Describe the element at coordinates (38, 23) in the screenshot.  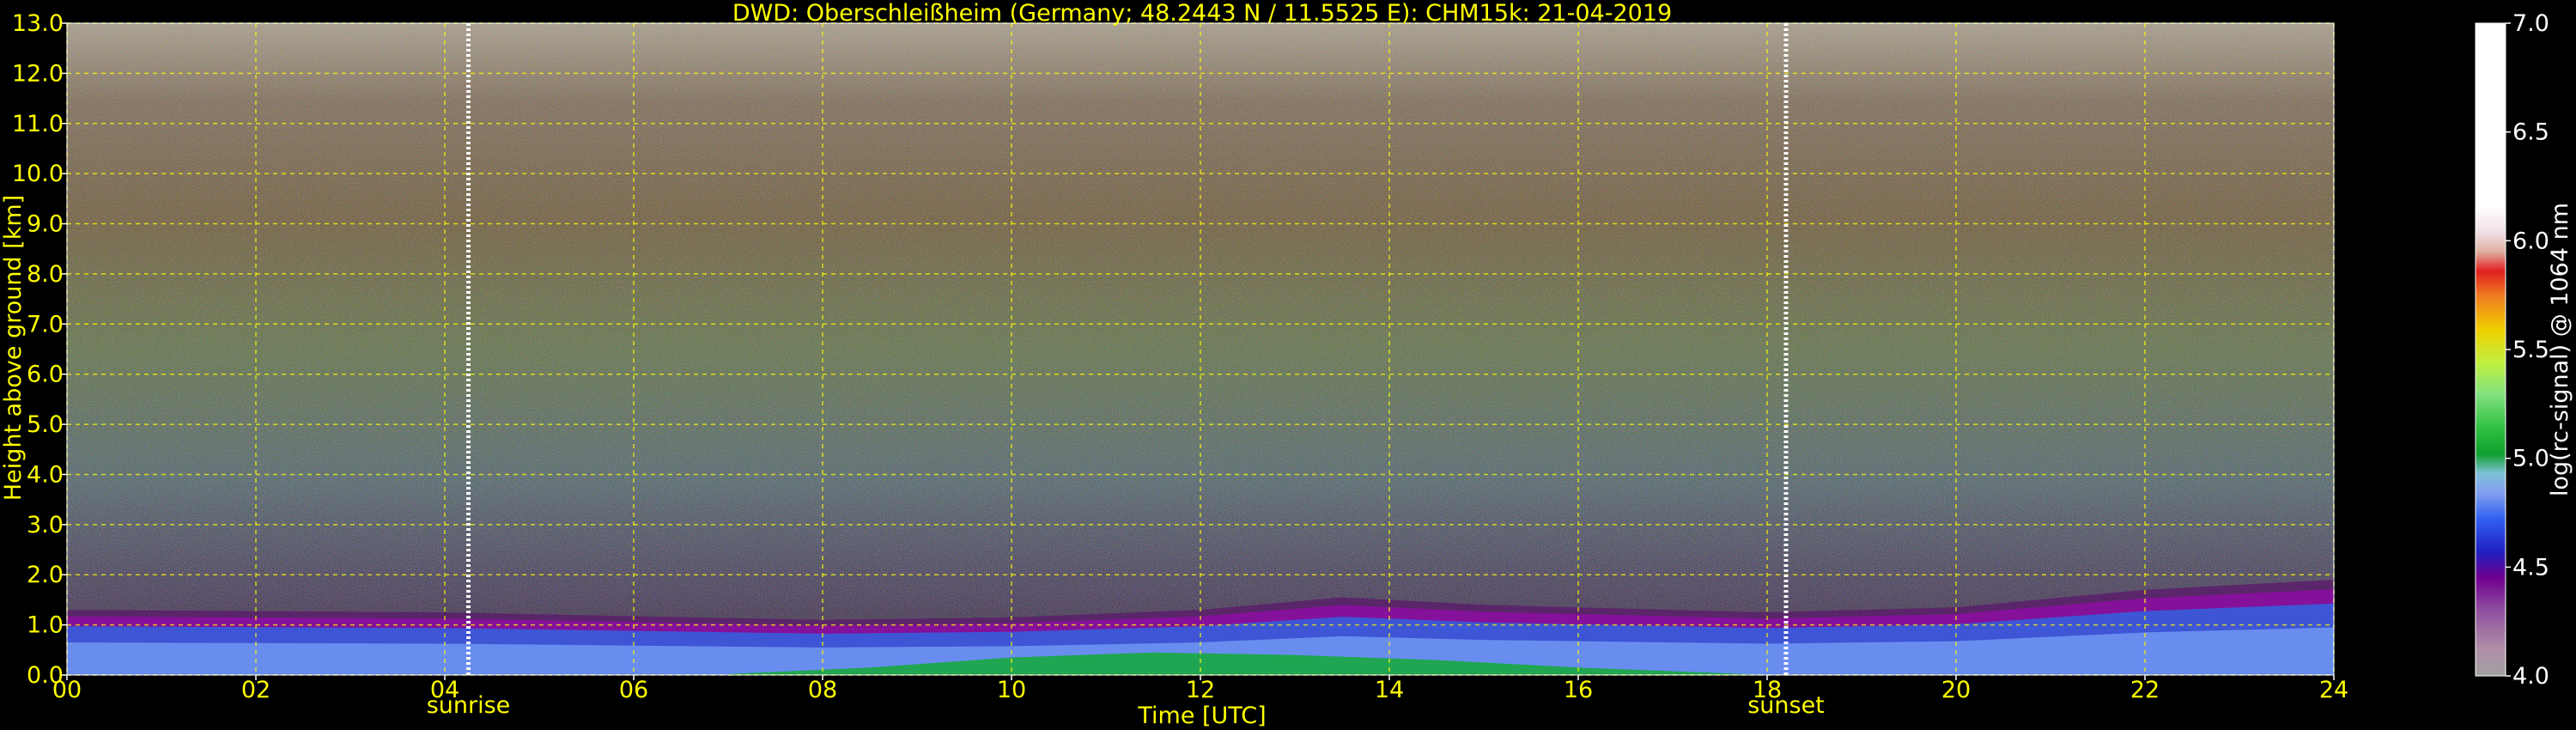
I see `y-tick-label: 13.0` at that location.